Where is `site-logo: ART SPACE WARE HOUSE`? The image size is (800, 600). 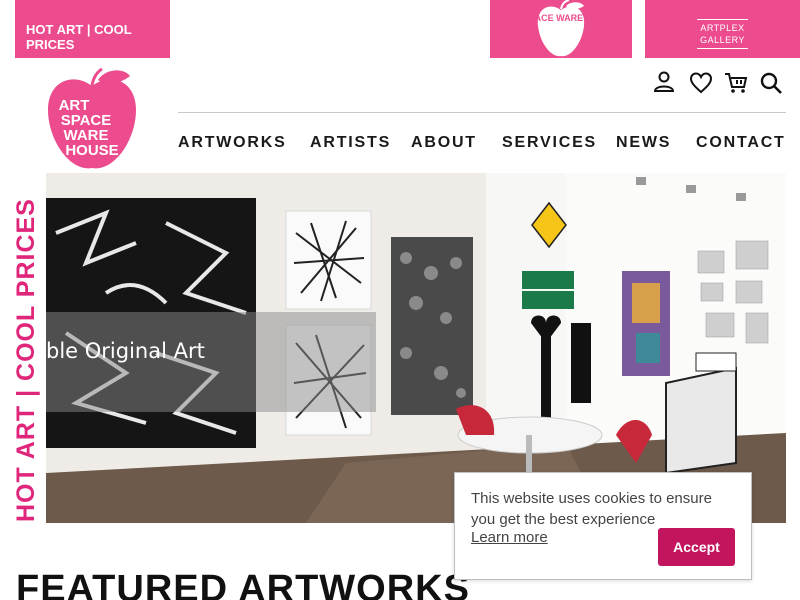 site-logo: ART SPACE WARE HOUSE is located at coordinates (92, 120).